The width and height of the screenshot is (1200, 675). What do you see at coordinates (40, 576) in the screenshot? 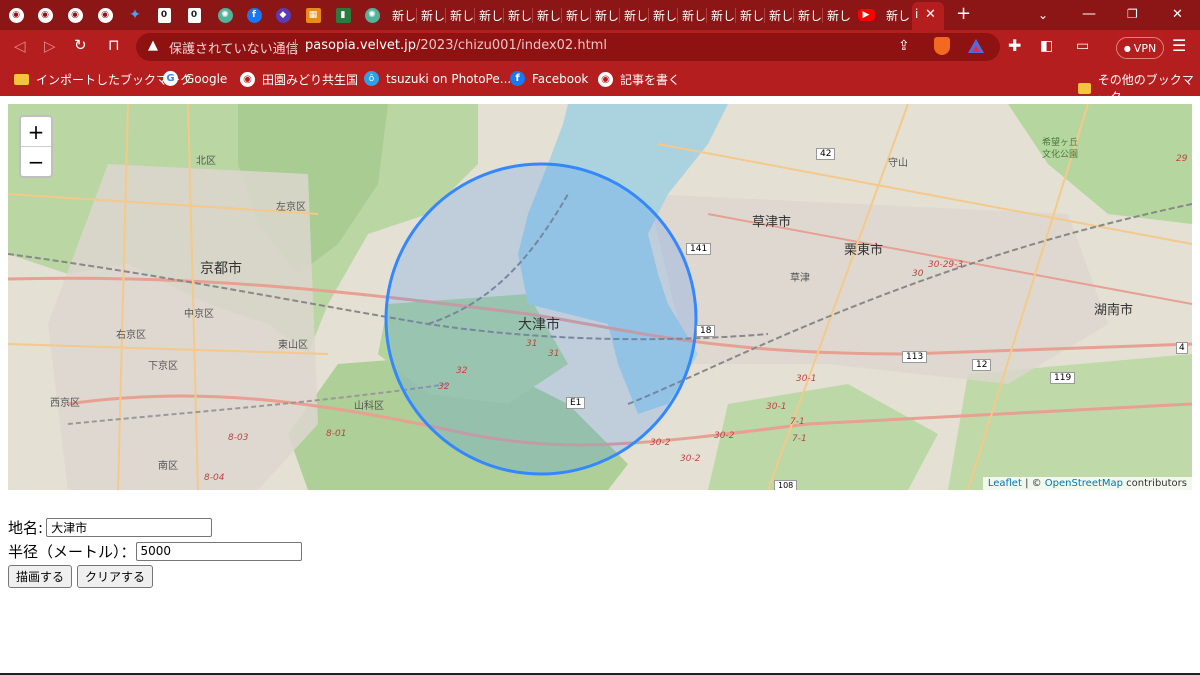
I see `draw-button: 描画する` at bounding box center [40, 576].